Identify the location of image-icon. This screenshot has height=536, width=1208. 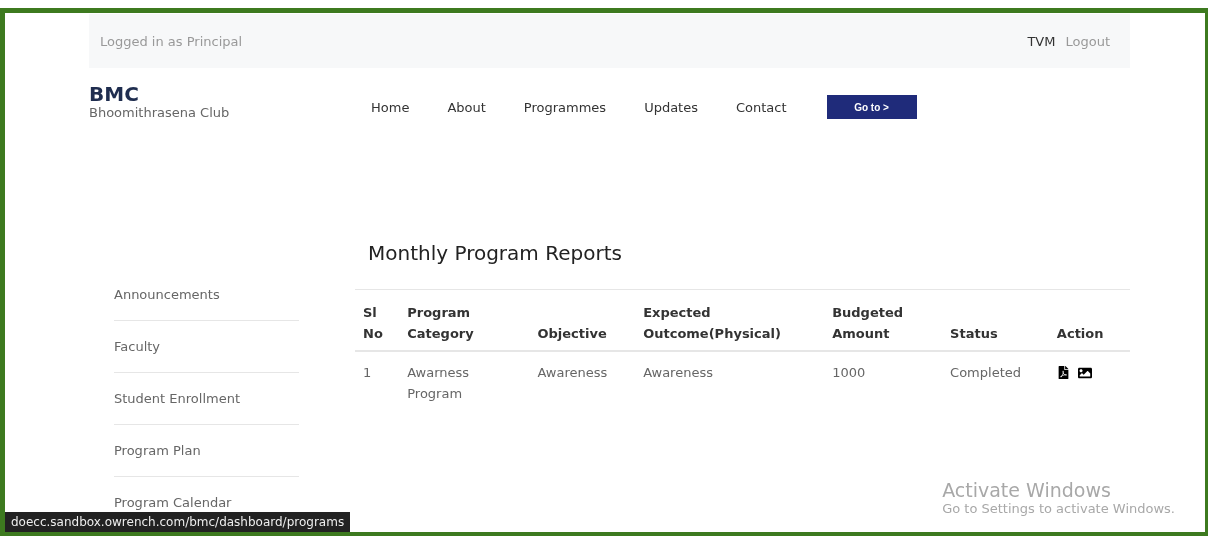
(1084, 373).